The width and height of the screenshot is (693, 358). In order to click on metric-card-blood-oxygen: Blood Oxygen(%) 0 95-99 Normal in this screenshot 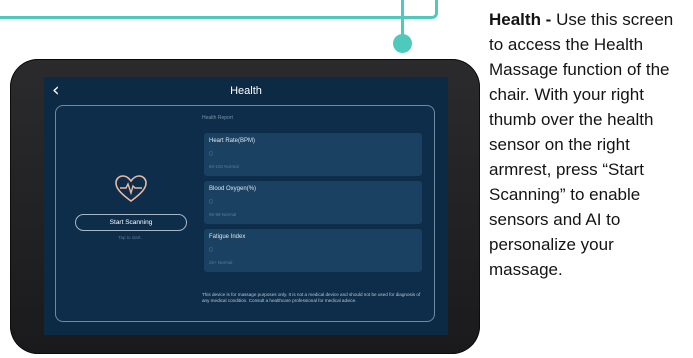, I will do `click(313, 202)`.